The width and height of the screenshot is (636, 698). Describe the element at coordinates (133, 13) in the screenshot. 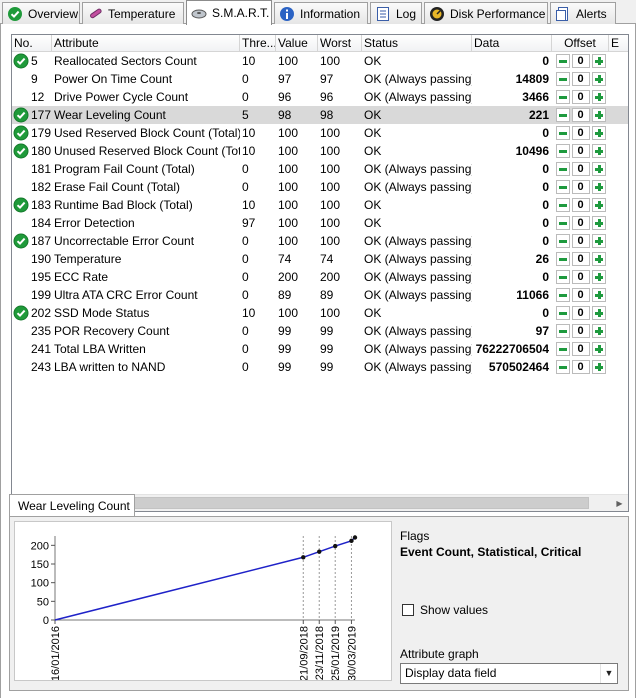

I see `tab-temperature: Temperature` at that location.